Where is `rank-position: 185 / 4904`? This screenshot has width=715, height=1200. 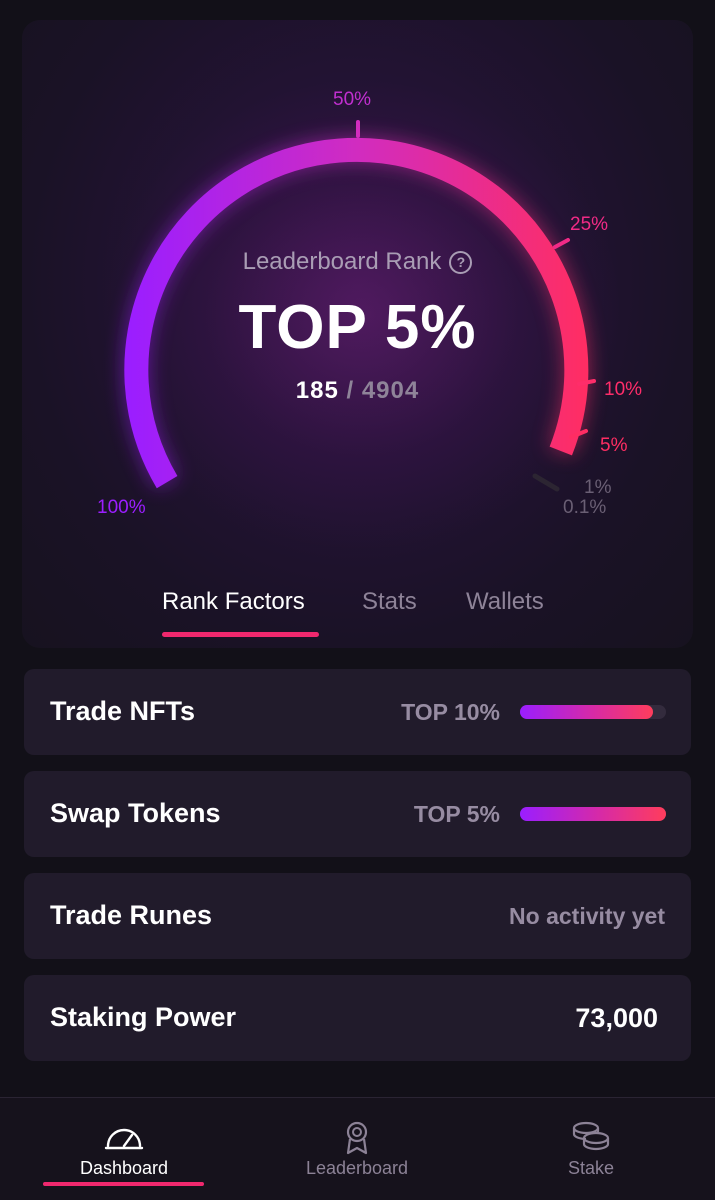
rank-position: 185 / 4904 is located at coordinates (357, 391).